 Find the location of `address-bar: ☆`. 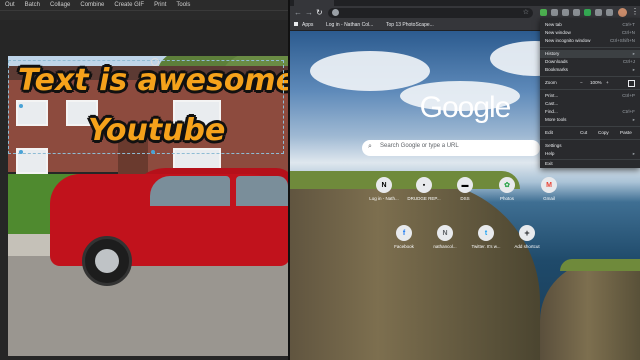

address-bar: ☆ is located at coordinates (430, 13).